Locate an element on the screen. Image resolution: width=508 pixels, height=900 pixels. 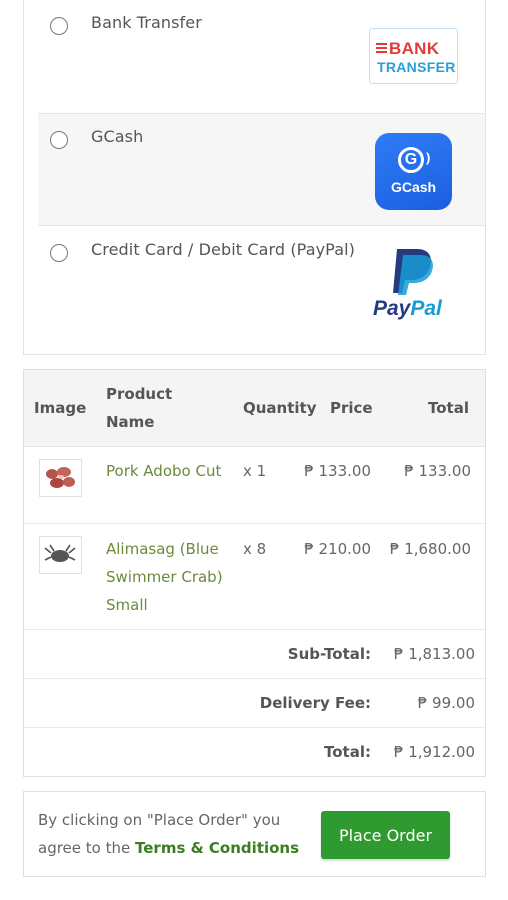
total-label: Total: is located at coordinates (347, 752).